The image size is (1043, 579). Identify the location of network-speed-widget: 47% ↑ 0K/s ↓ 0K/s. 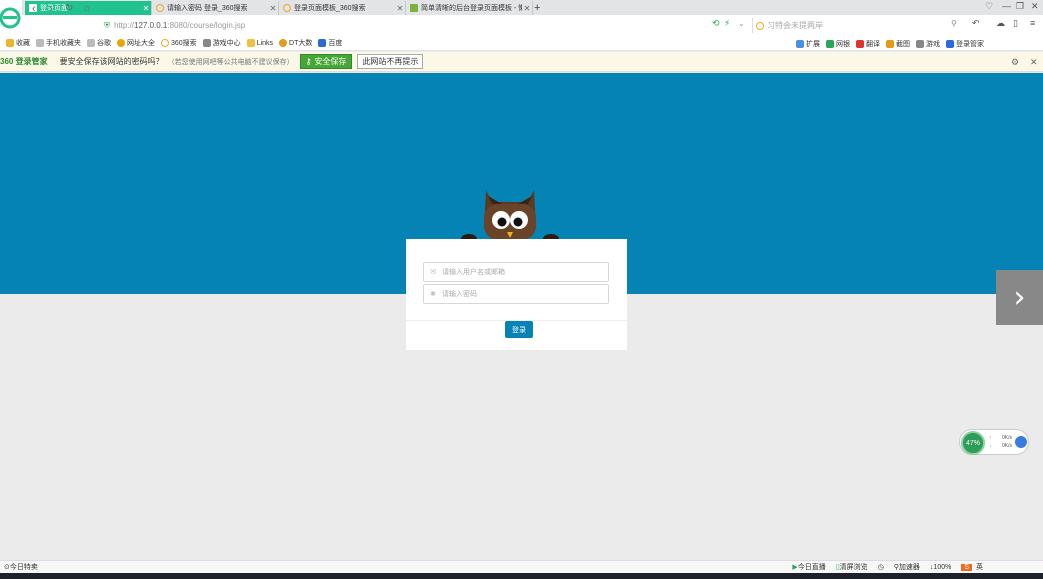
(994, 442).